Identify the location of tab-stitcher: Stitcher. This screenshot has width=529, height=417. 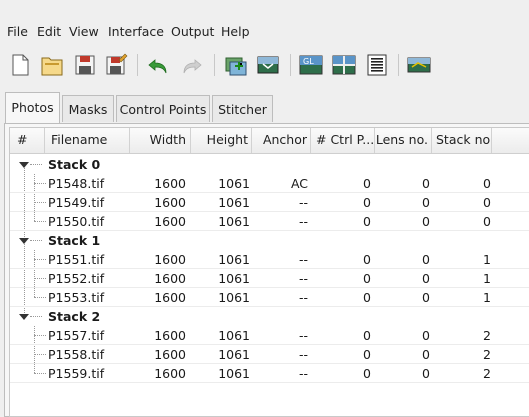
(242, 108).